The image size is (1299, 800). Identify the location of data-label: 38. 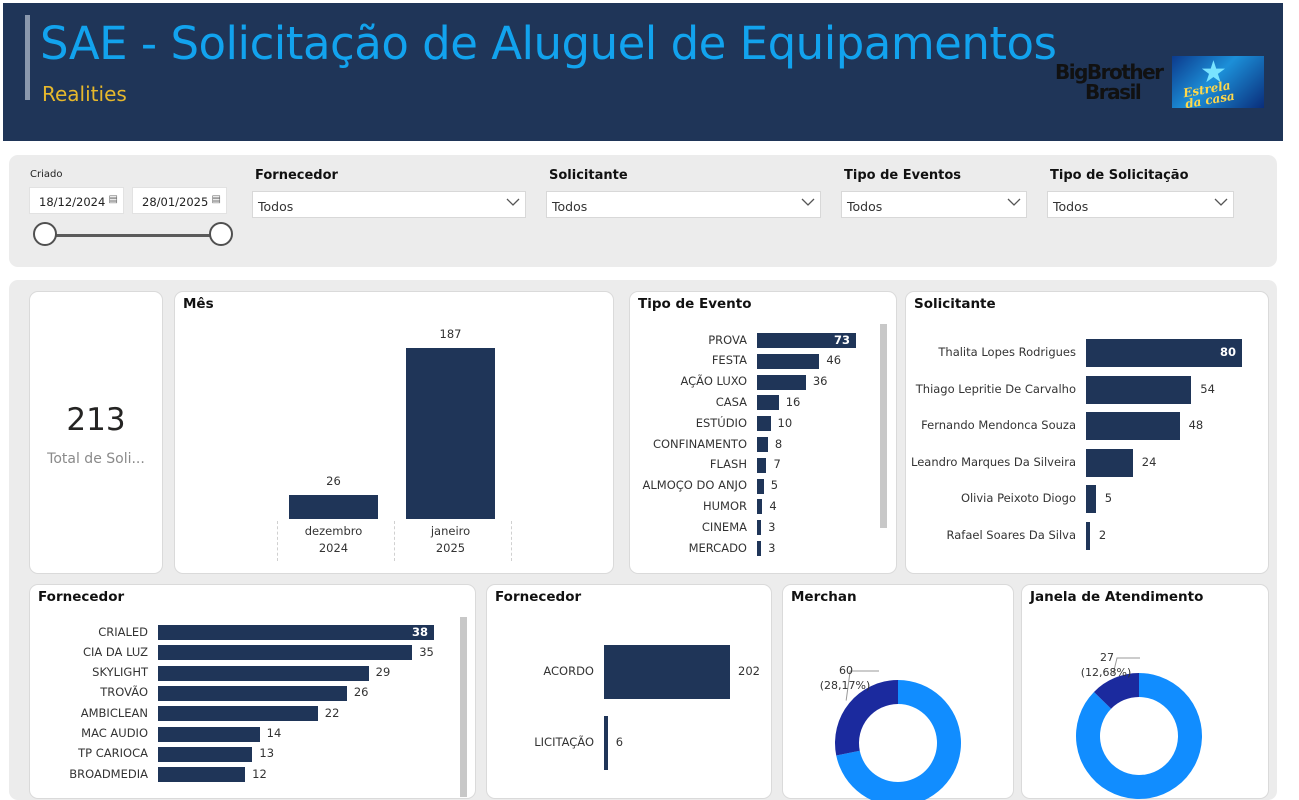
(419, 631).